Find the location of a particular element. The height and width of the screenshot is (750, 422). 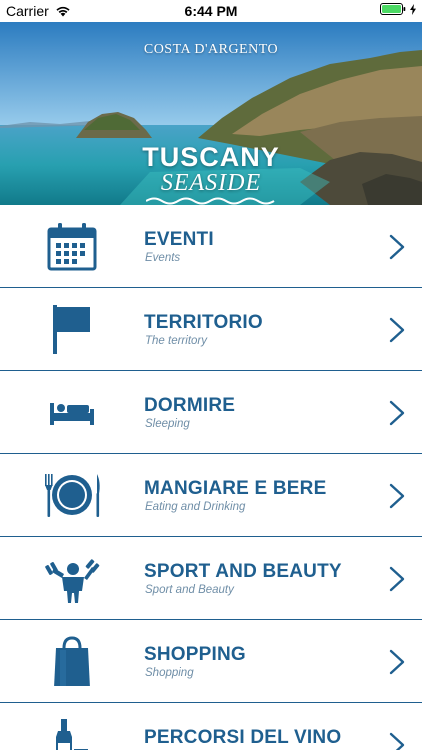

menu-item-dormire: DORMIRE Sleeping is located at coordinates (211, 412).